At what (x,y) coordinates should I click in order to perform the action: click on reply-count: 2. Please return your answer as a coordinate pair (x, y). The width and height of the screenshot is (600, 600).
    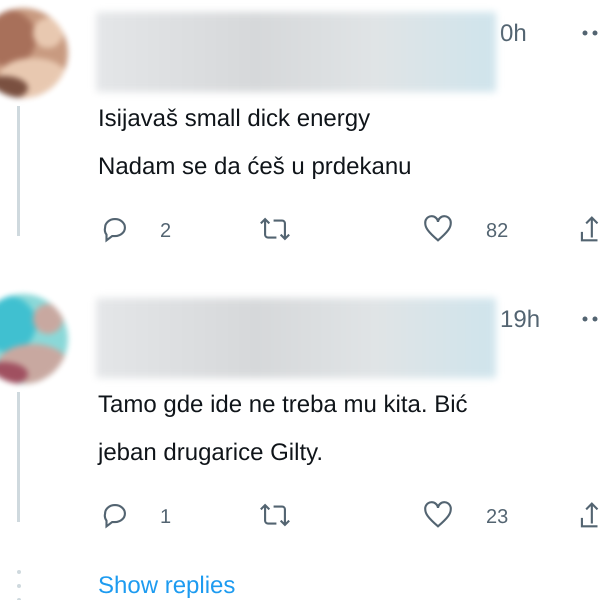
    Looking at the image, I should click on (166, 231).